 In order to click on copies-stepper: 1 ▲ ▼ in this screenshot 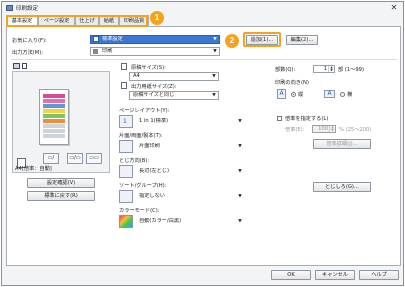, I will do `click(324, 69)`.